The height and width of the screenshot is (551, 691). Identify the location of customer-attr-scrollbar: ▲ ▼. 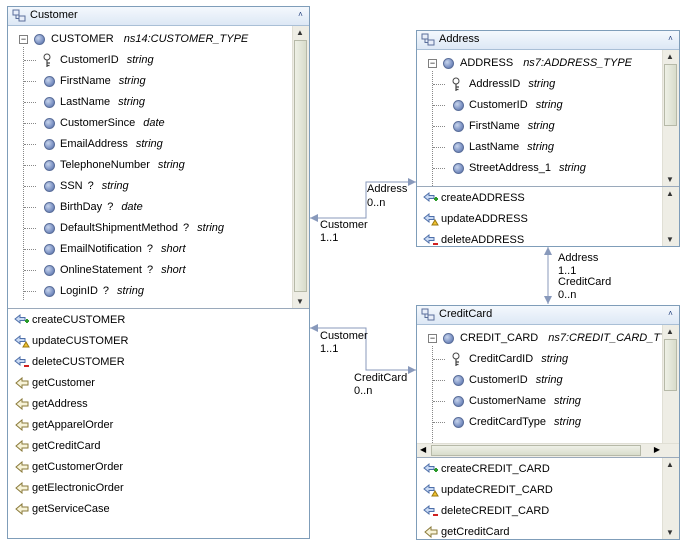
(300, 167).